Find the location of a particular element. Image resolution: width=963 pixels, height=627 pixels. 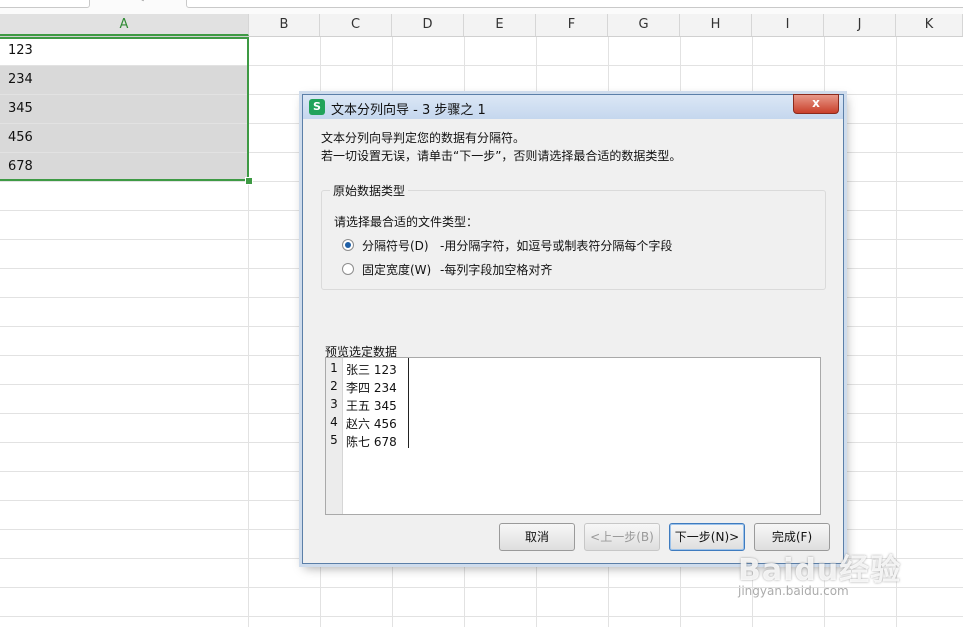

column-header-row: A B C D E F G H I J K is located at coordinates (481, 25).